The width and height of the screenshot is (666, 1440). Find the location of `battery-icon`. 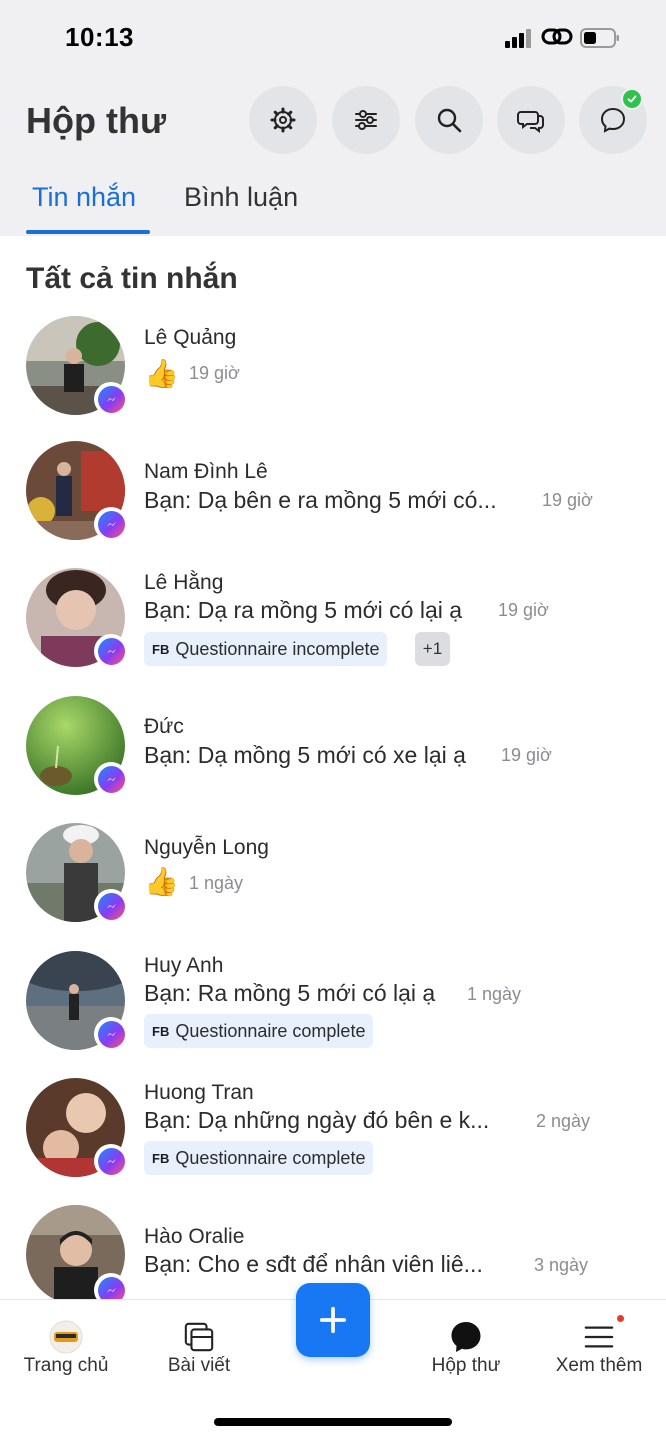

battery-icon is located at coordinates (599, 38).